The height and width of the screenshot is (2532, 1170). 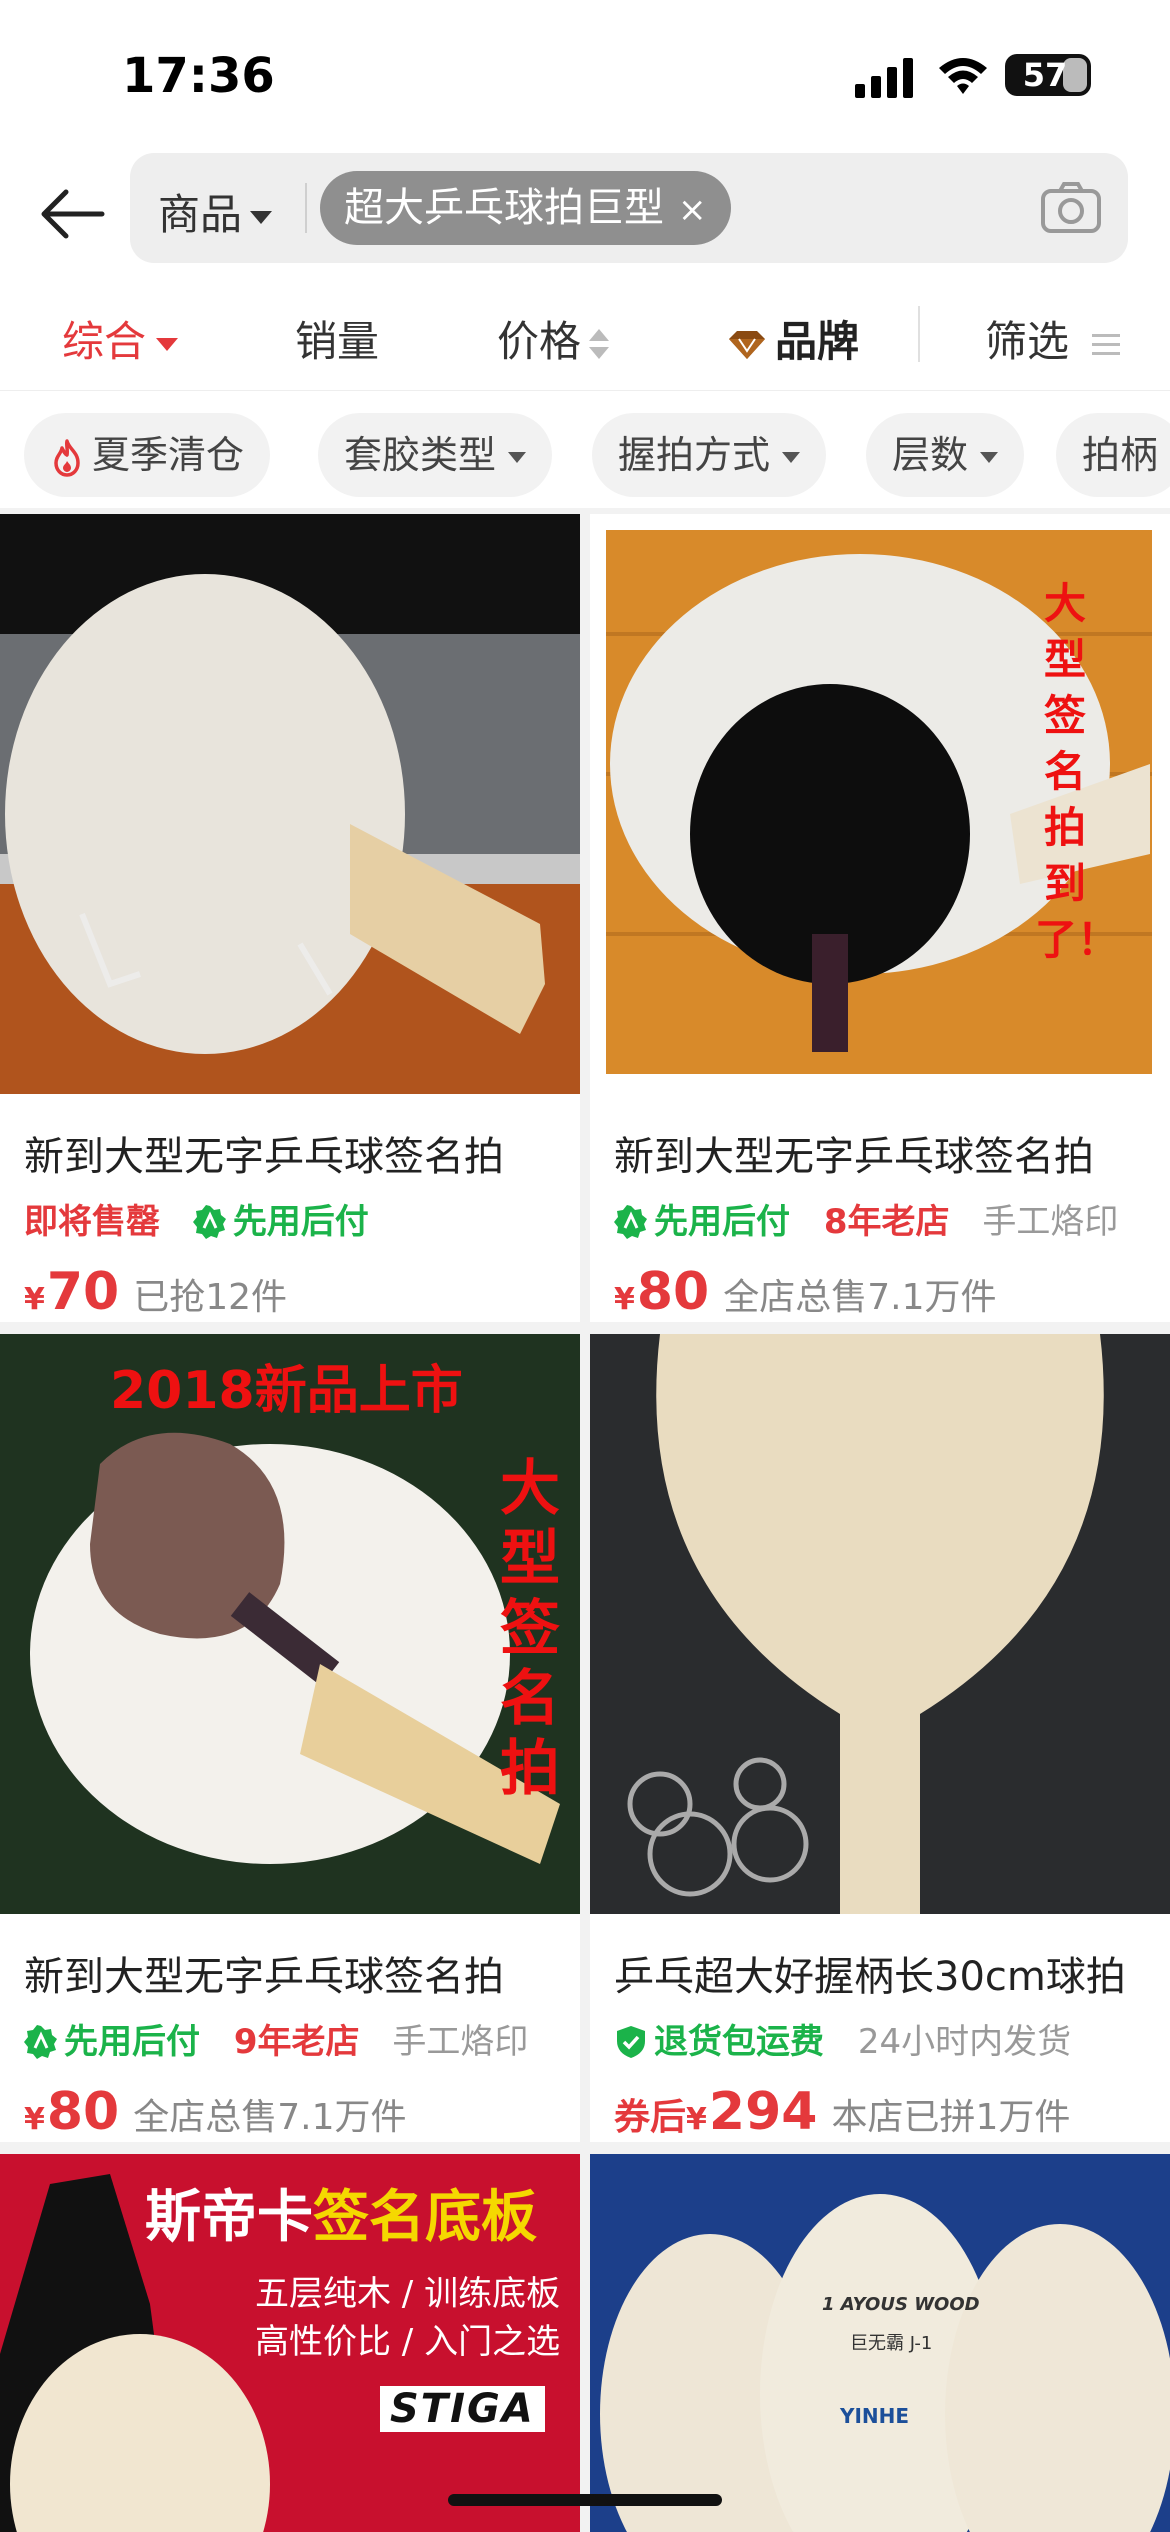 I want to click on filter-chips-row: 夏季清仓 套胶类型 握拍方式 层数 拍柄, so click(x=585, y=449).